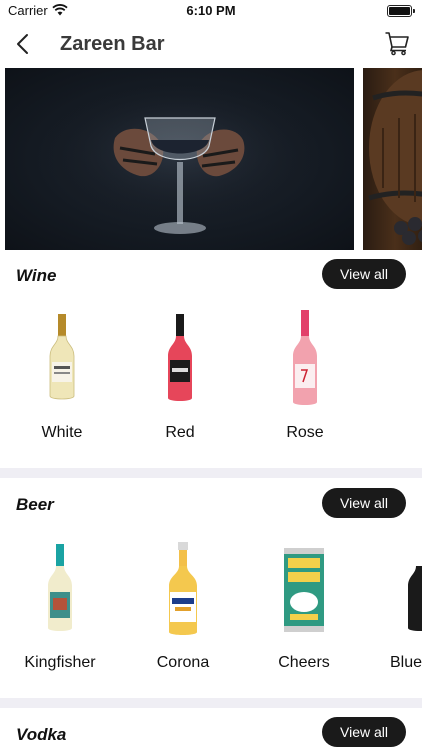 This screenshot has height=750, width=422. What do you see at coordinates (23, 44) in the screenshot?
I see `chevron-left-icon` at bounding box center [23, 44].